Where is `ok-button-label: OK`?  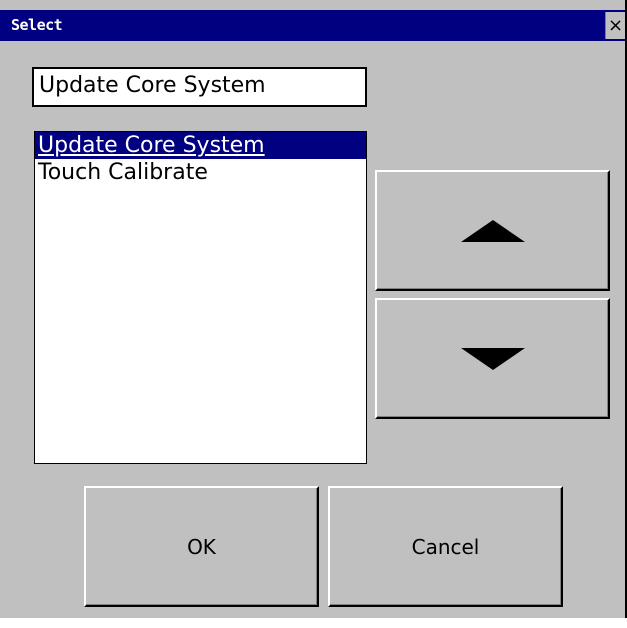
ok-button-label: OK is located at coordinates (201, 546).